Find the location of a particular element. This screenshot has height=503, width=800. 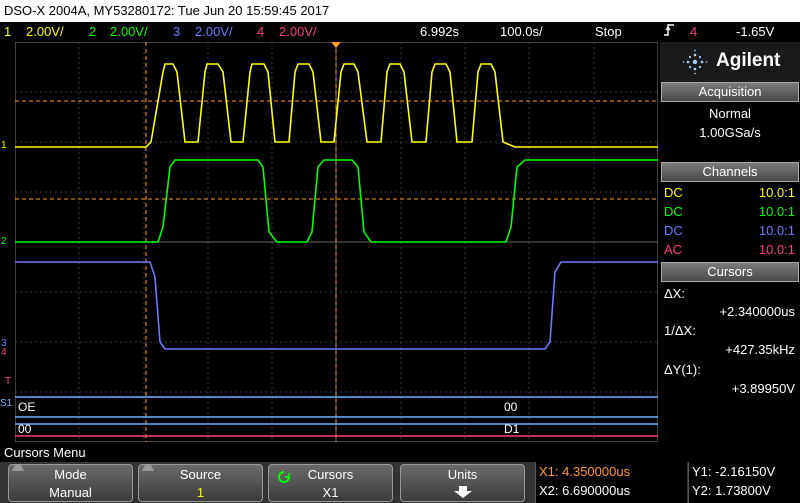

cursors-softkey-value: X1 is located at coordinates (330, 492).